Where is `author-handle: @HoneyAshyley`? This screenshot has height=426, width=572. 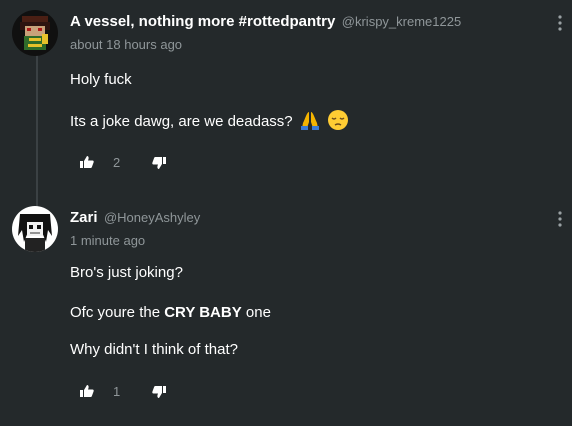
author-handle: @HoneyAshyley is located at coordinates (152, 217).